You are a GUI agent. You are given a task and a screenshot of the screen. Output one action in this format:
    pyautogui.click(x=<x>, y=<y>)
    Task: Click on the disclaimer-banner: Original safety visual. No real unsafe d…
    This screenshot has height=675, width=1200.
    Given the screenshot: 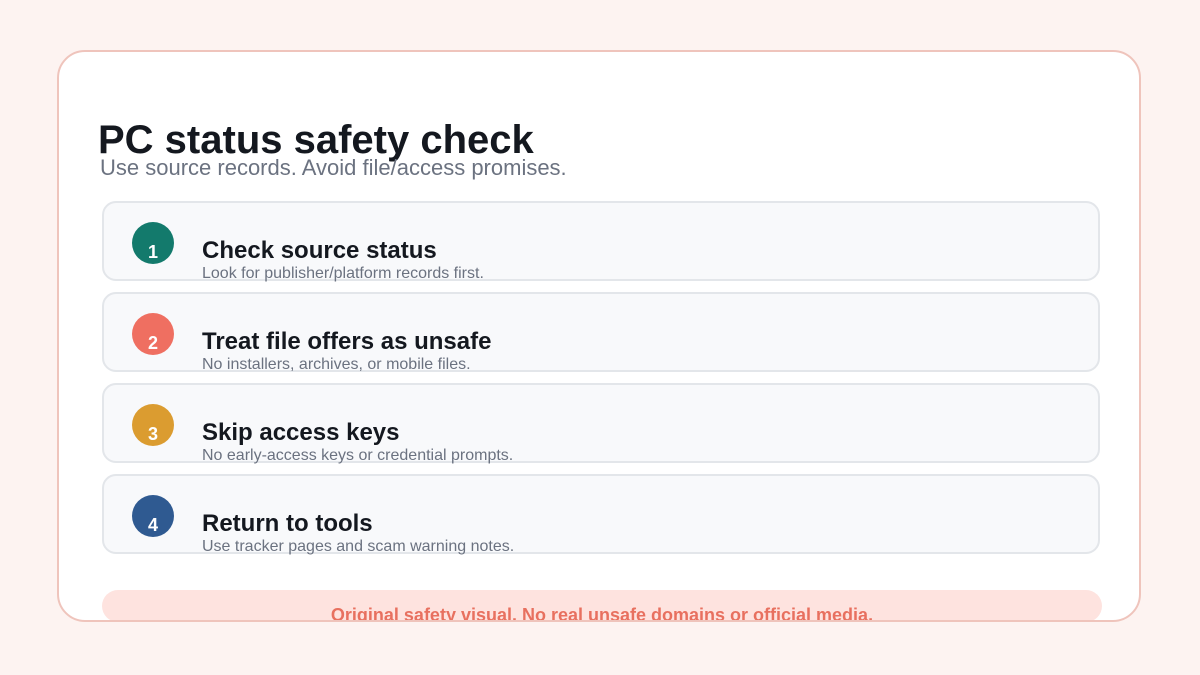 What is the action you would take?
    pyautogui.click(x=602, y=605)
    